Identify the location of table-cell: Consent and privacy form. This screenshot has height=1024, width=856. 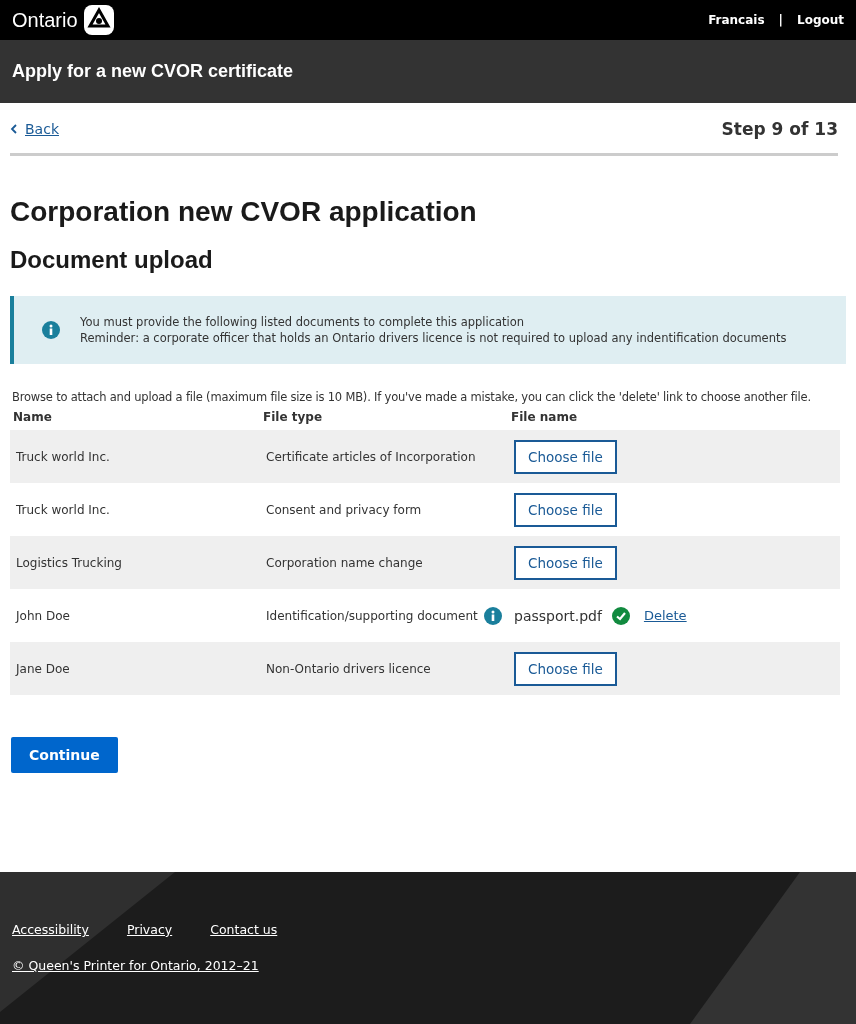
(344, 509).